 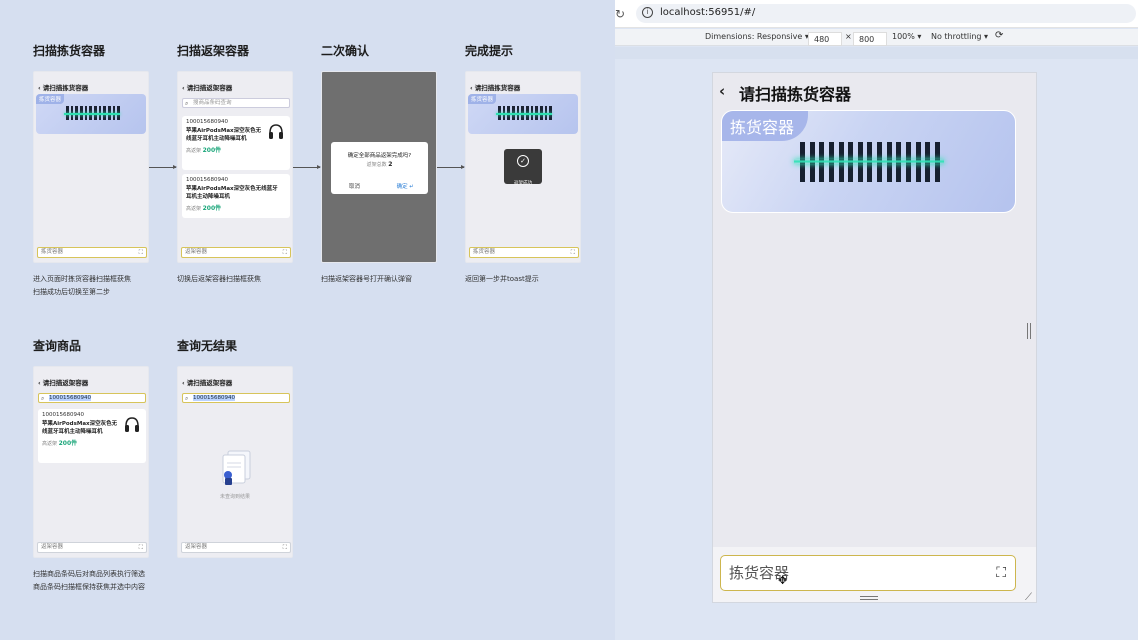 What do you see at coordinates (848, 36) in the screenshot?
I see `times-label: ×` at bounding box center [848, 36].